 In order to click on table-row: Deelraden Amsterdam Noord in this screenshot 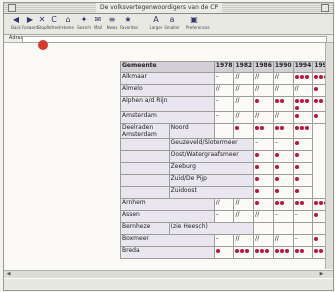, I will do `click(226, 131)`.